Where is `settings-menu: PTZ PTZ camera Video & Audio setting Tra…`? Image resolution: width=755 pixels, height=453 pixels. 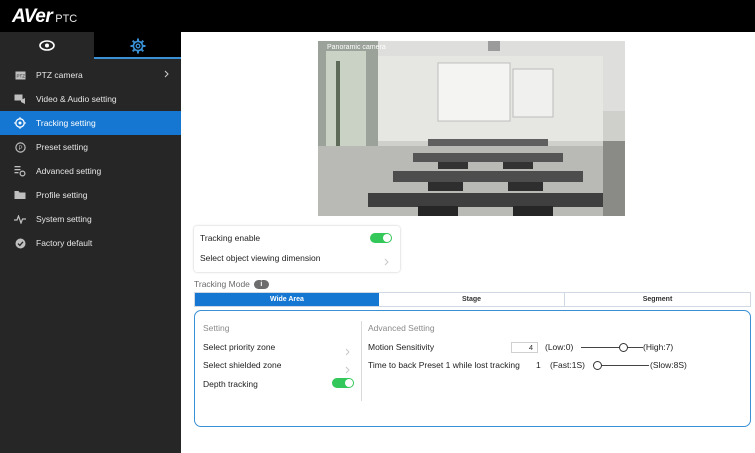
settings-menu: PTZ PTZ camera Video & Audio setting Tra… is located at coordinates (90, 159).